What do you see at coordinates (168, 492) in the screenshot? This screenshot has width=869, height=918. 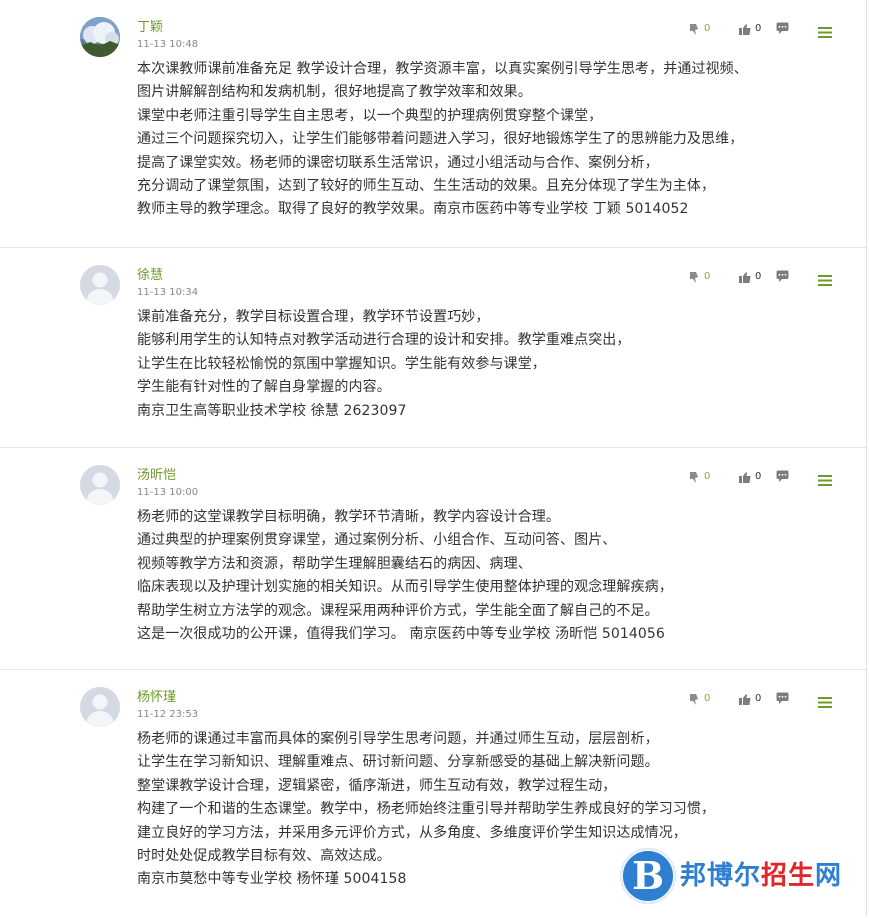 I see `timestamp: 11-13 10:00` at bounding box center [168, 492].